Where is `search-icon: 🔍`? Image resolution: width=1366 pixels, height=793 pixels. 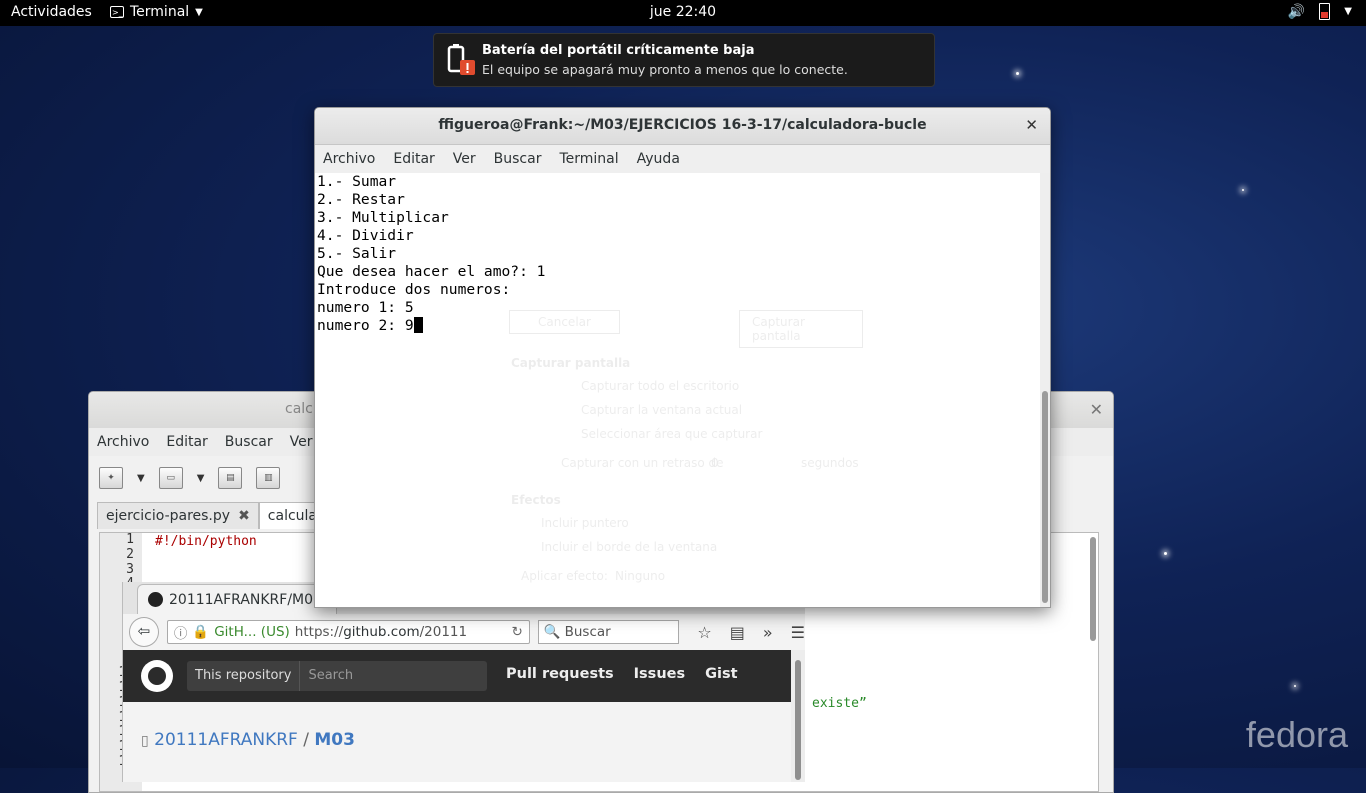
search-icon: 🔍 is located at coordinates (552, 632).